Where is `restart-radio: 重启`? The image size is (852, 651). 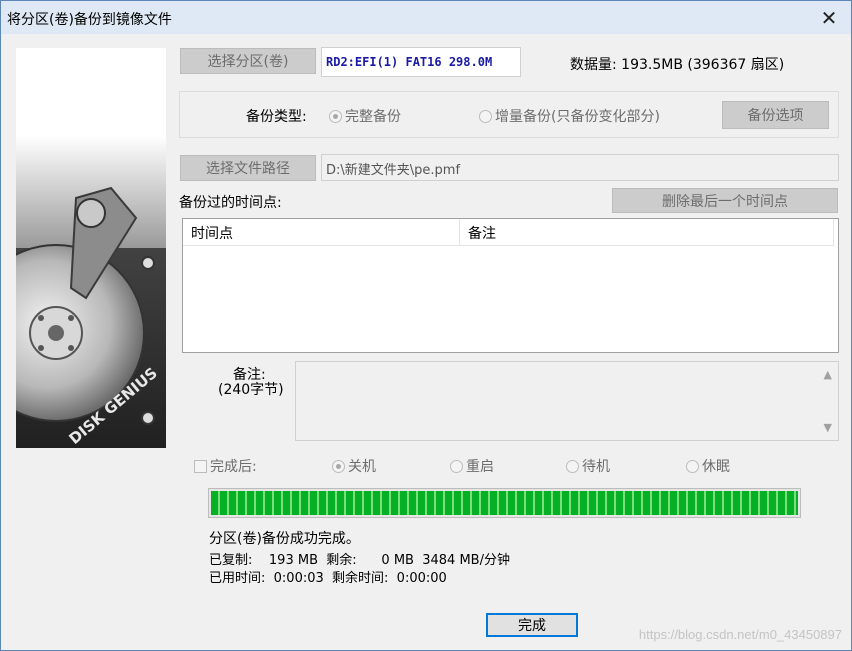 restart-radio: 重启 is located at coordinates (472, 466).